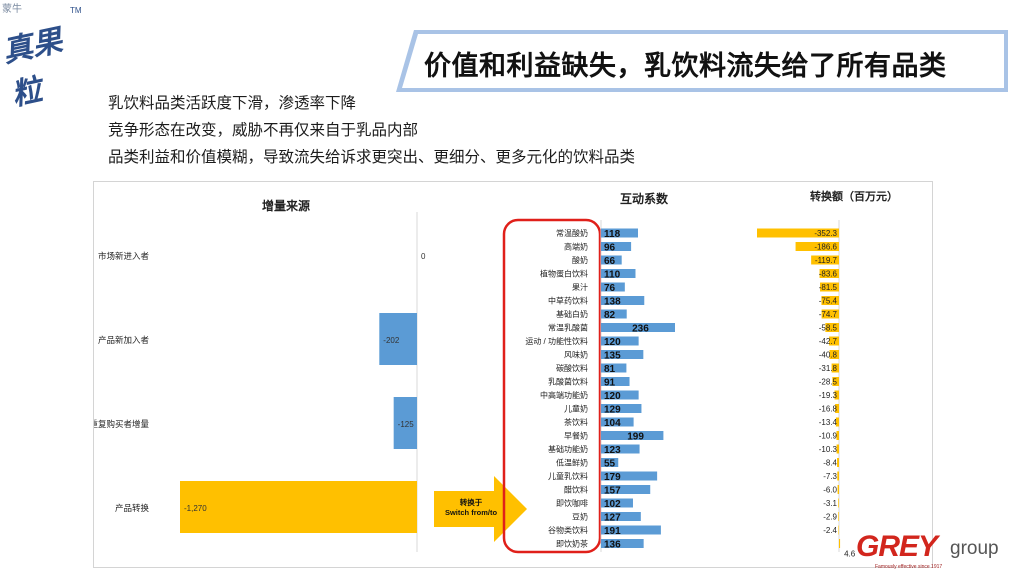  What do you see at coordinates (580, 287) in the screenshot?
I see `interaction-category-label: 果汁` at bounding box center [580, 287].